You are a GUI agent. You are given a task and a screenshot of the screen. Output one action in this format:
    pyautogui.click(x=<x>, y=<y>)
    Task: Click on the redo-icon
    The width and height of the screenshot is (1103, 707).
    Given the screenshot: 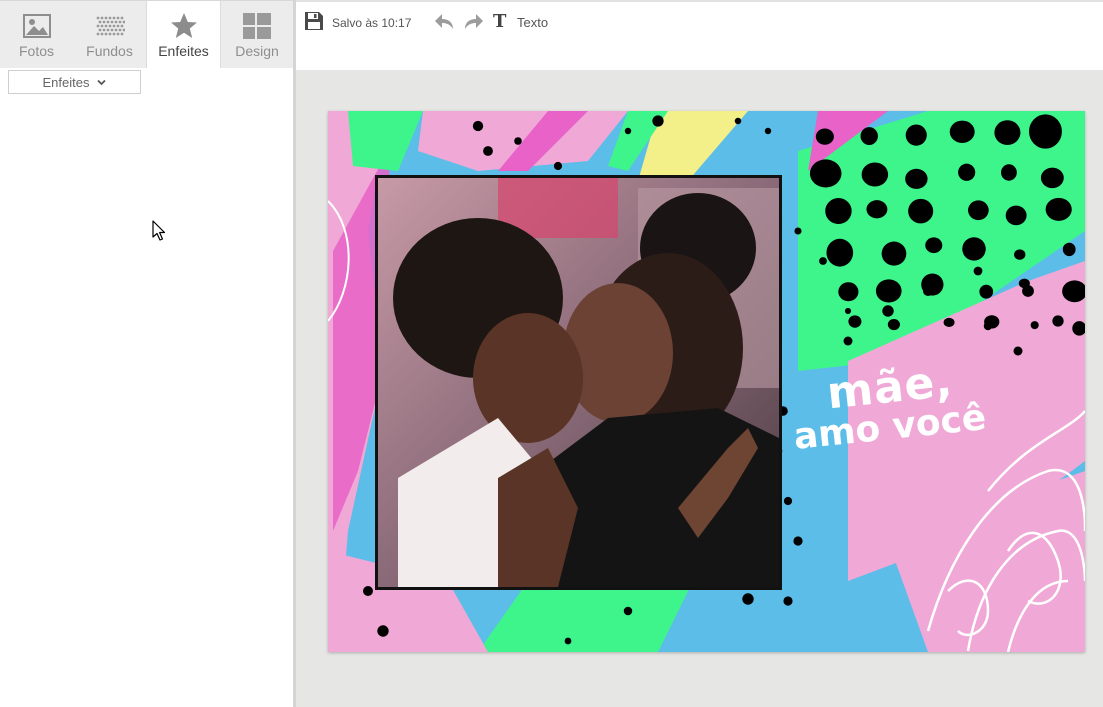 What is the action you would take?
    pyautogui.click(x=473, y=24)
    